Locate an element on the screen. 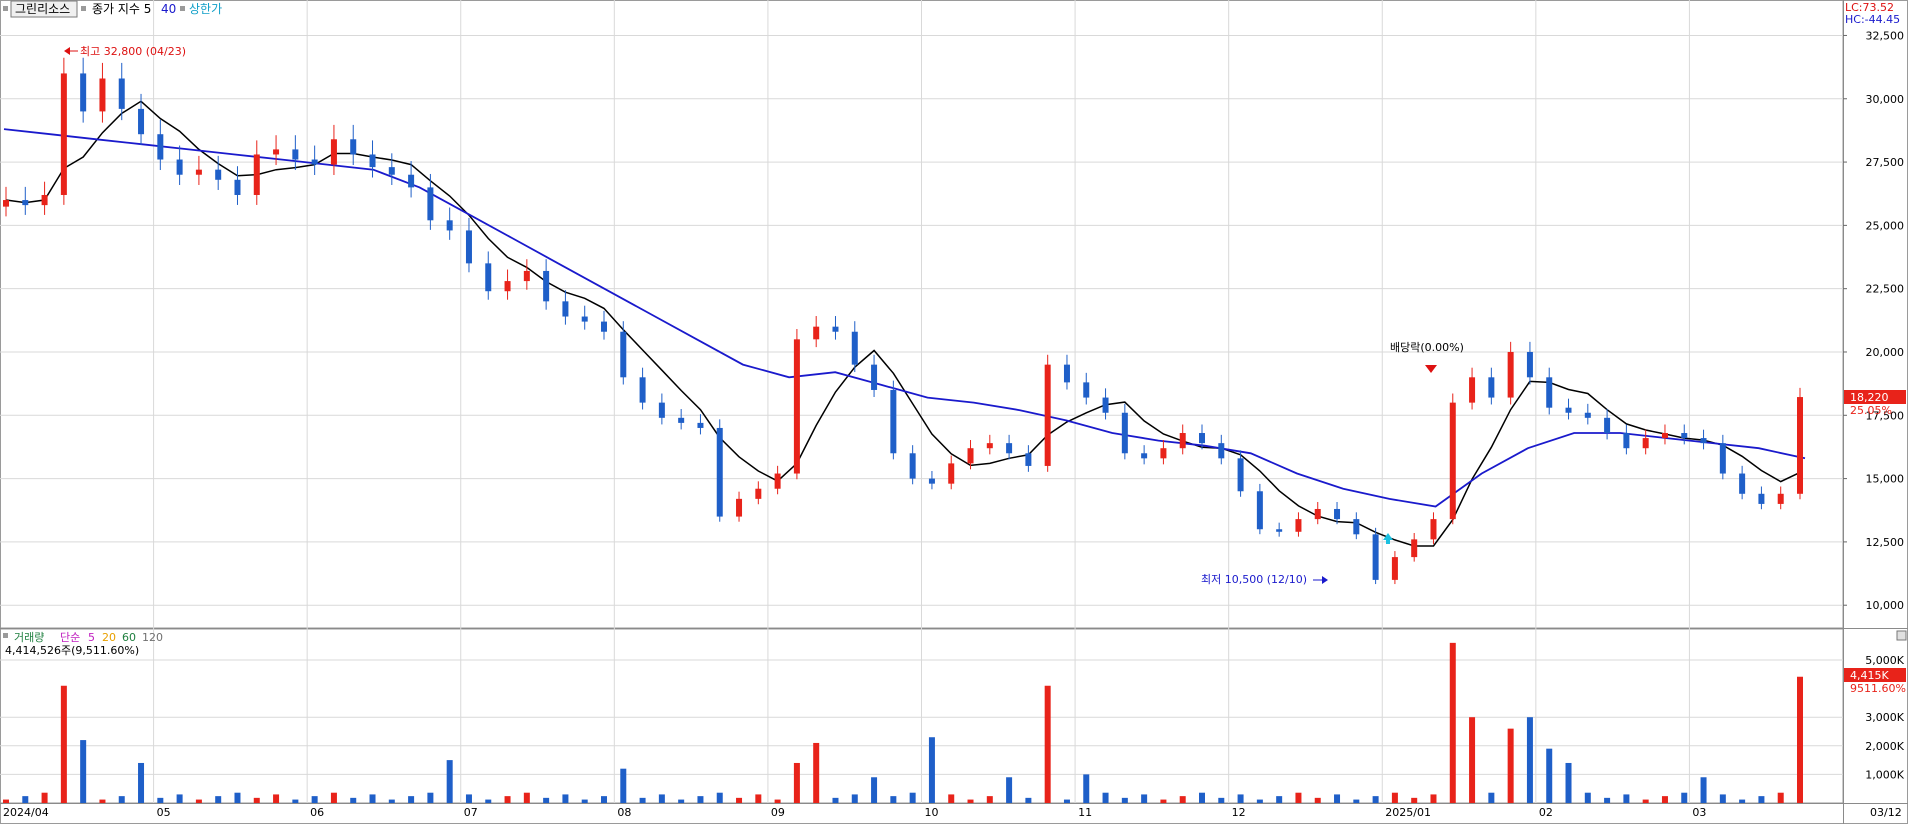 The height and width of the screenshot is (824, 1908). price-tick-label: 32,500 is located at coordinates (1885, 35).